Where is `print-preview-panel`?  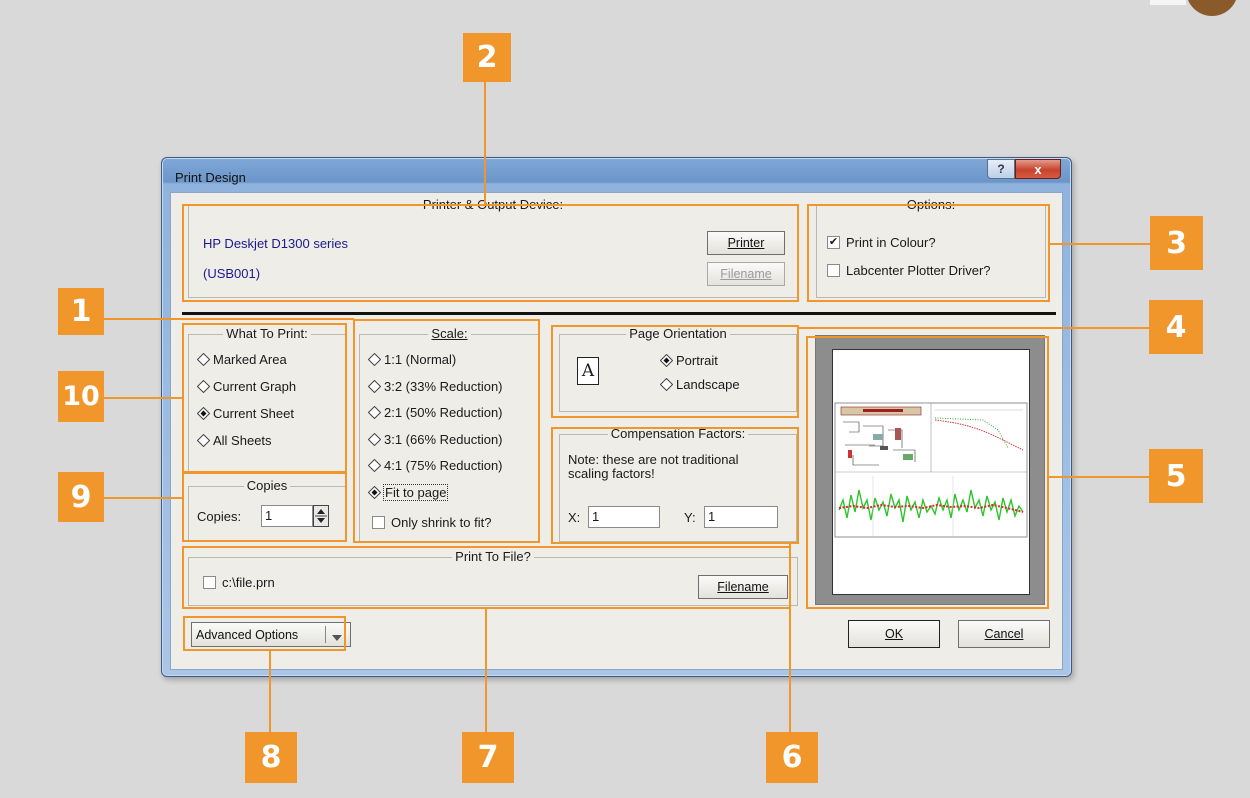
print-preview-panel is located at coordinates (930, 470).